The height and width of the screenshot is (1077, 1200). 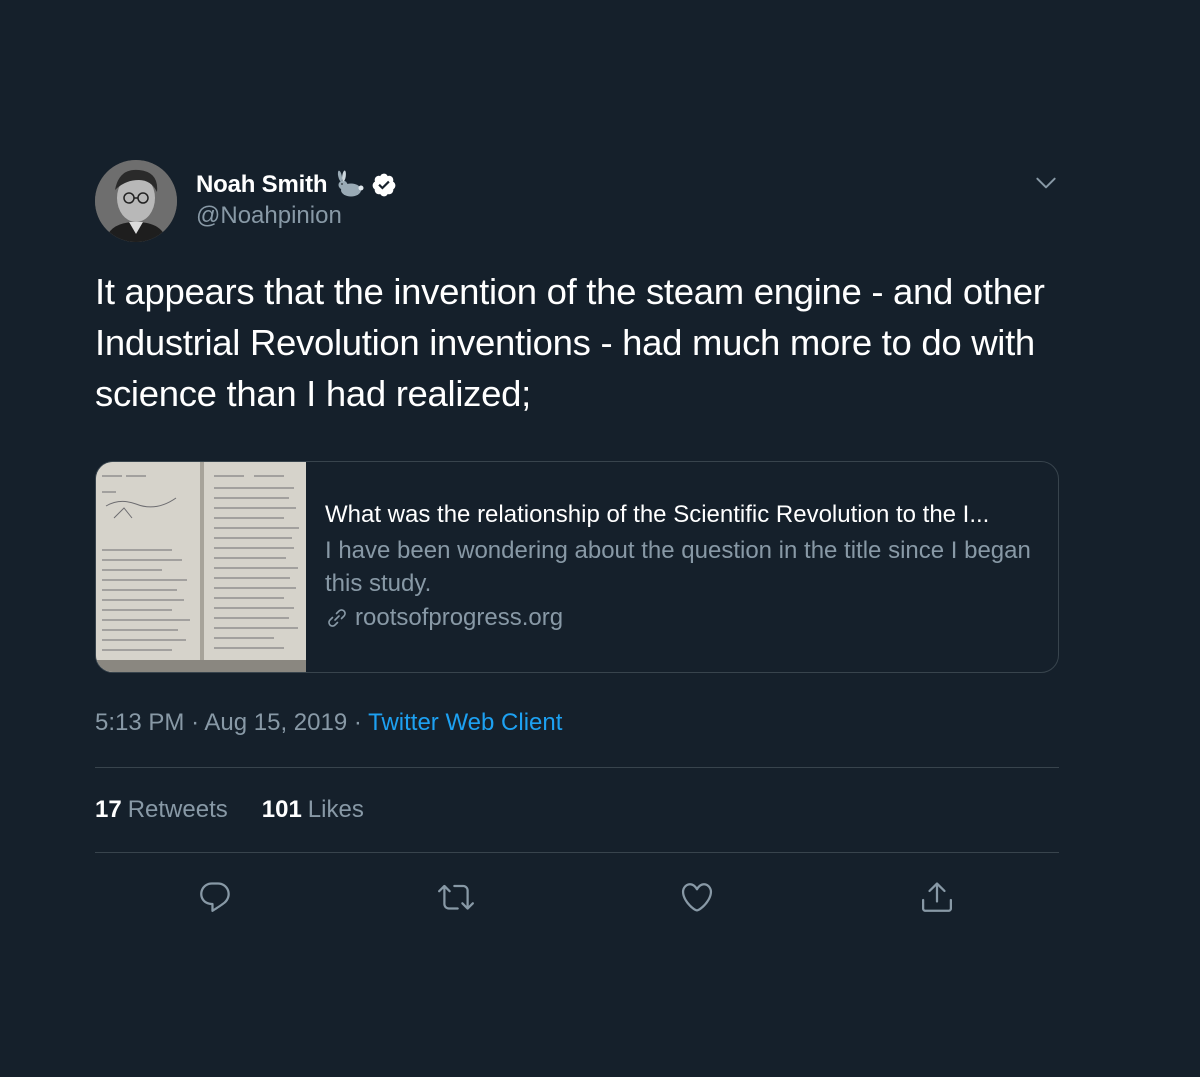 I want to click on likes-count: 101, so click(x=281, y=809).